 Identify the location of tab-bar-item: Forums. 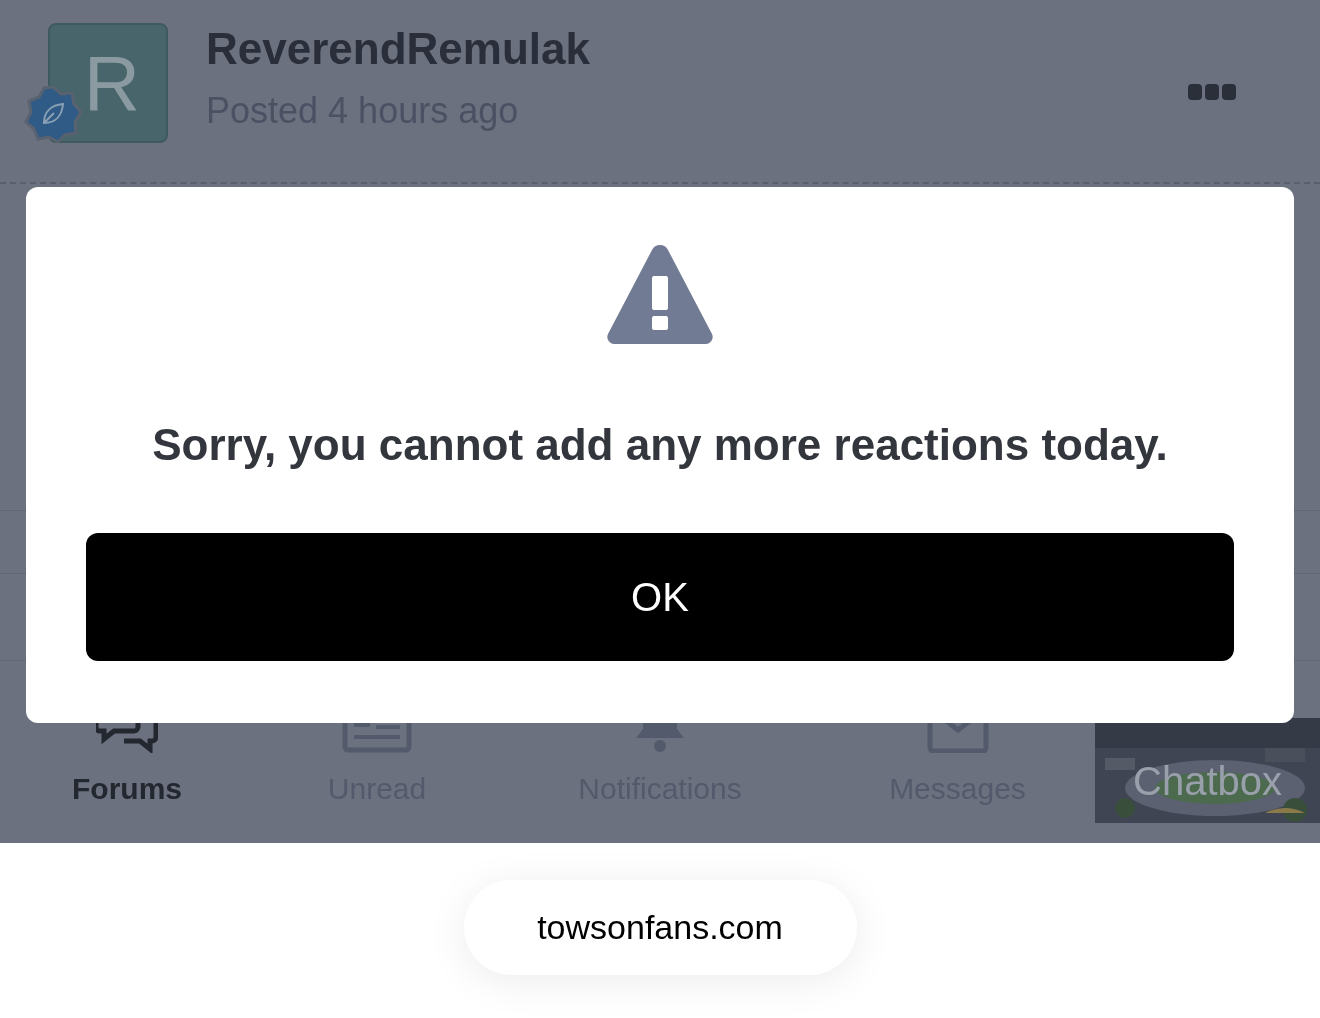
(127, 789).